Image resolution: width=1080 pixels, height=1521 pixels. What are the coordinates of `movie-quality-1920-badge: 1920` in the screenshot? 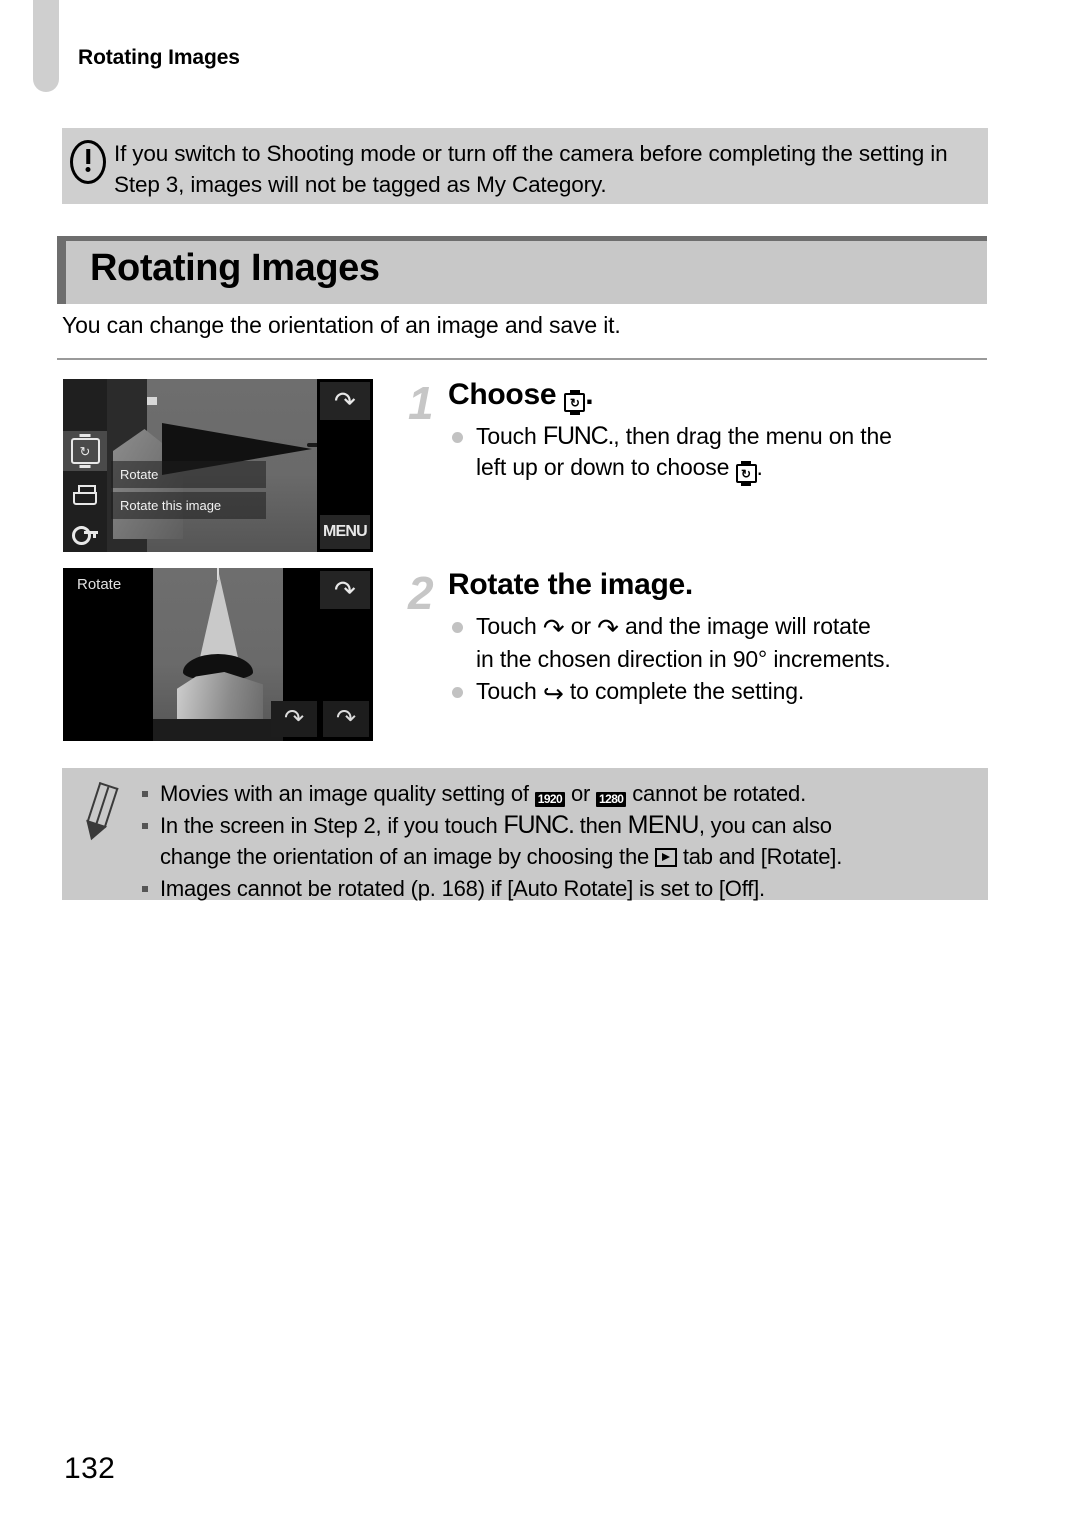 It's located at (550, 799).